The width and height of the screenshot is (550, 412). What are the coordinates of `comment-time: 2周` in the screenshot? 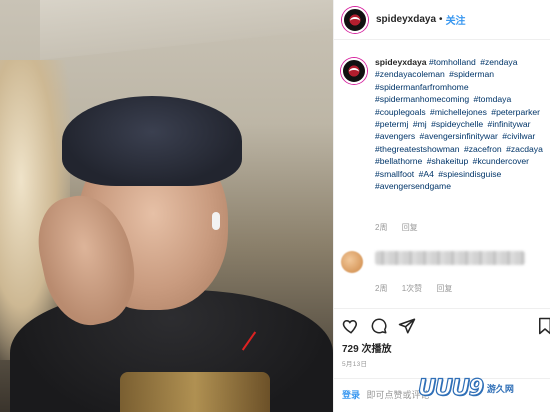 It's located at (381, 288).